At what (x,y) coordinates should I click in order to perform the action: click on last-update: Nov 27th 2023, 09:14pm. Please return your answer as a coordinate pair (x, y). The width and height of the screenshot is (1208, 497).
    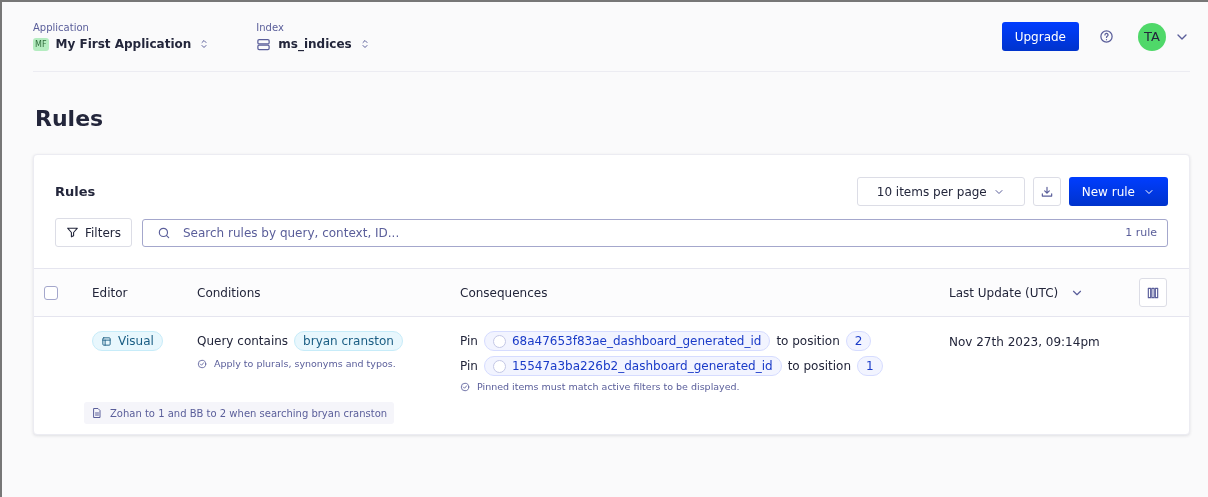
    Looking at the image, I should click on (1024, 342).